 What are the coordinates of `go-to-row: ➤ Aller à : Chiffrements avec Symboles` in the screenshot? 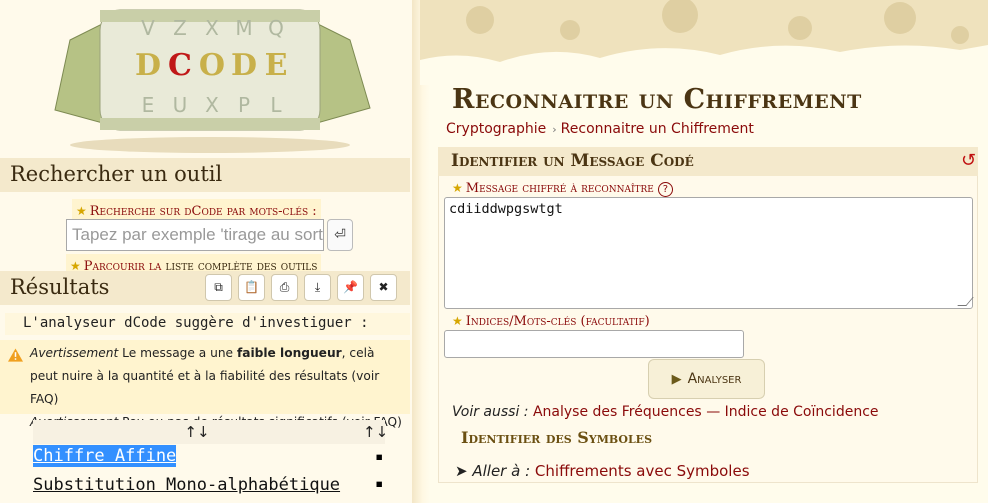 It's located at (602, 471).